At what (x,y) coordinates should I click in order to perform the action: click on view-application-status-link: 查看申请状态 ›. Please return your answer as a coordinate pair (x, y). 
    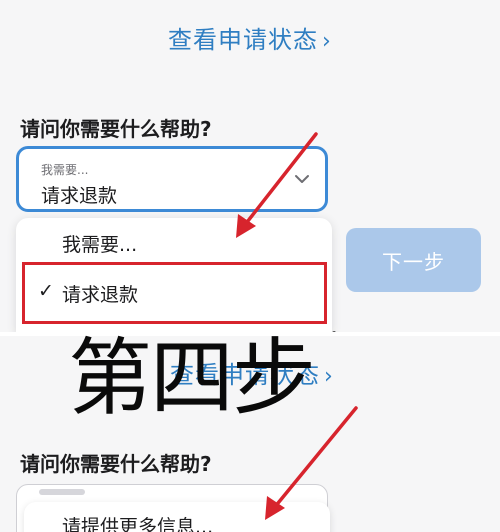
    Looking at the image, I should click on (250, 37).